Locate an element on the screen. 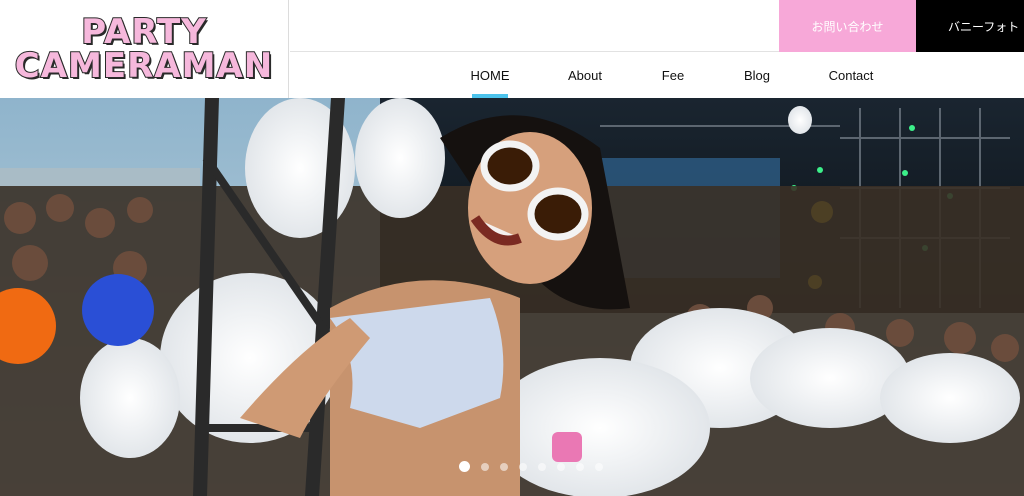  nav-contact: Contact is located at coordinates (851, 75).